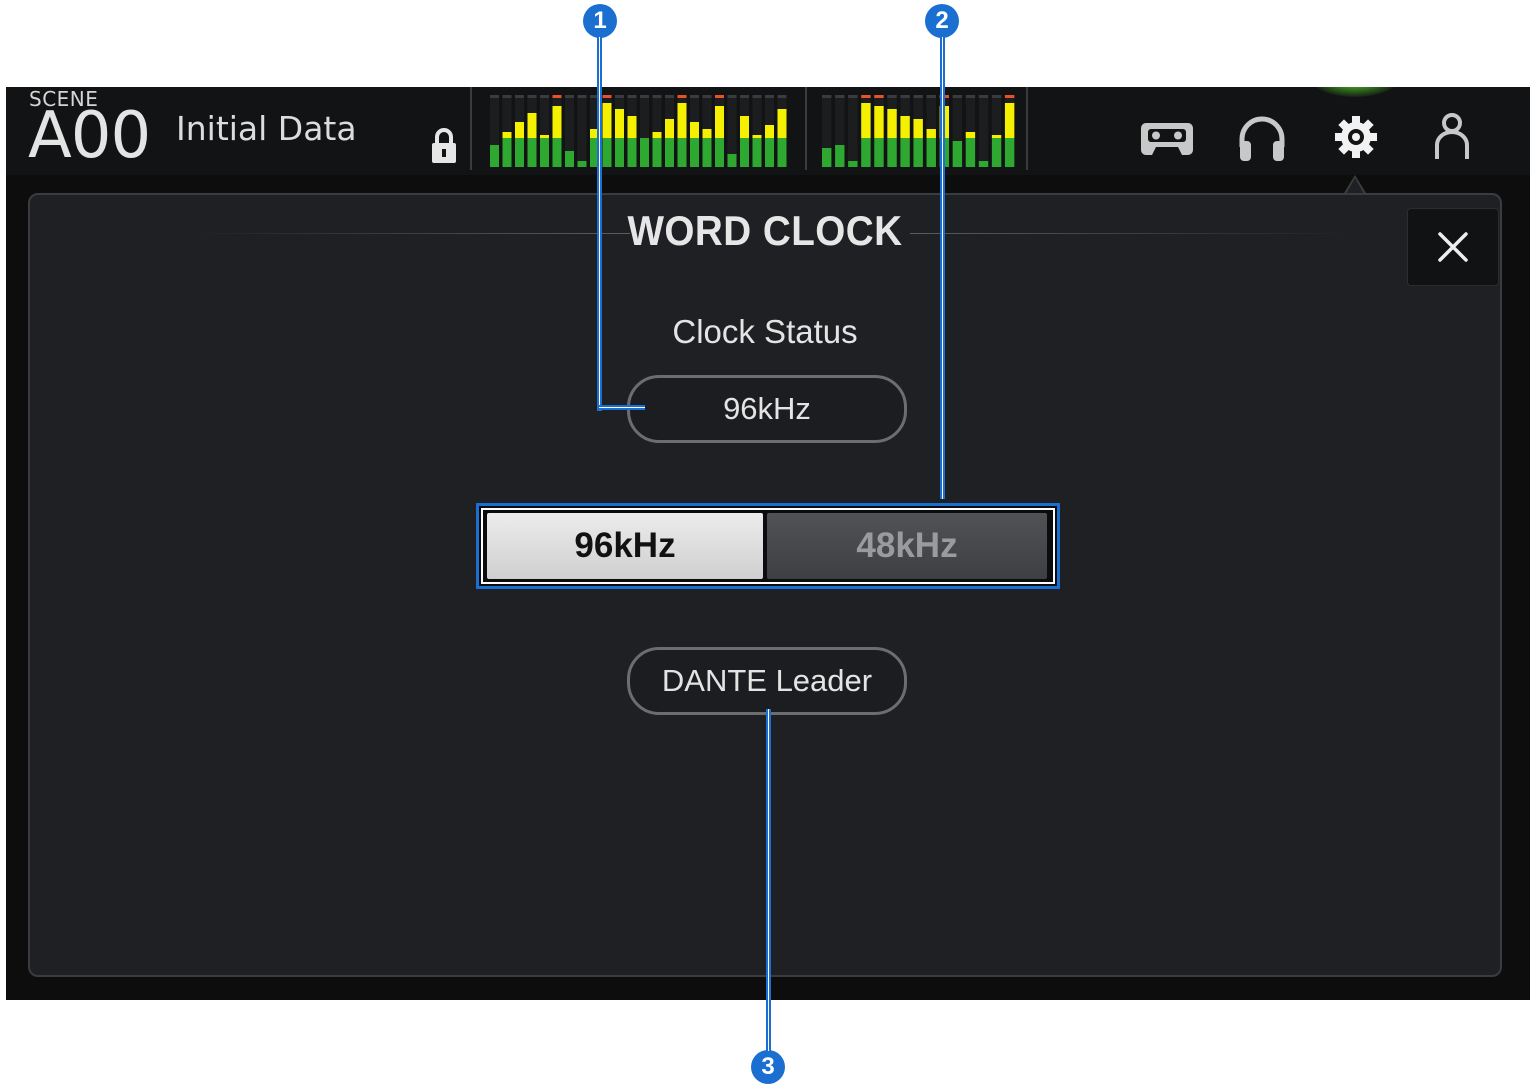  Describe the element at coordinates (765, 230) in the screenshot. I see `panel-title: WORD CLOCK` at that location.